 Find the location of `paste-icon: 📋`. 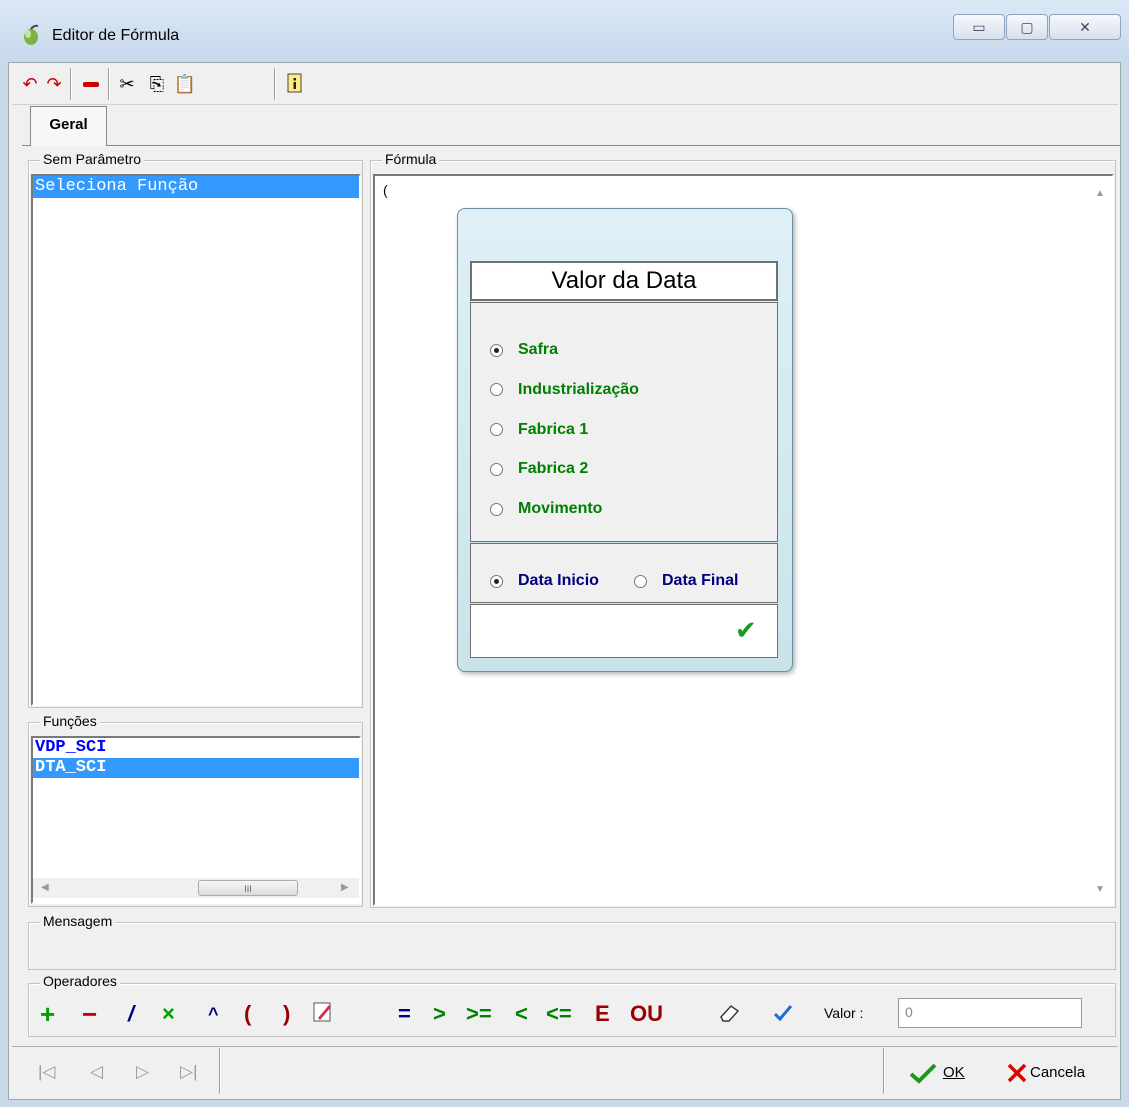

paste-icon: 📋 is located at coordinates (185, 84).